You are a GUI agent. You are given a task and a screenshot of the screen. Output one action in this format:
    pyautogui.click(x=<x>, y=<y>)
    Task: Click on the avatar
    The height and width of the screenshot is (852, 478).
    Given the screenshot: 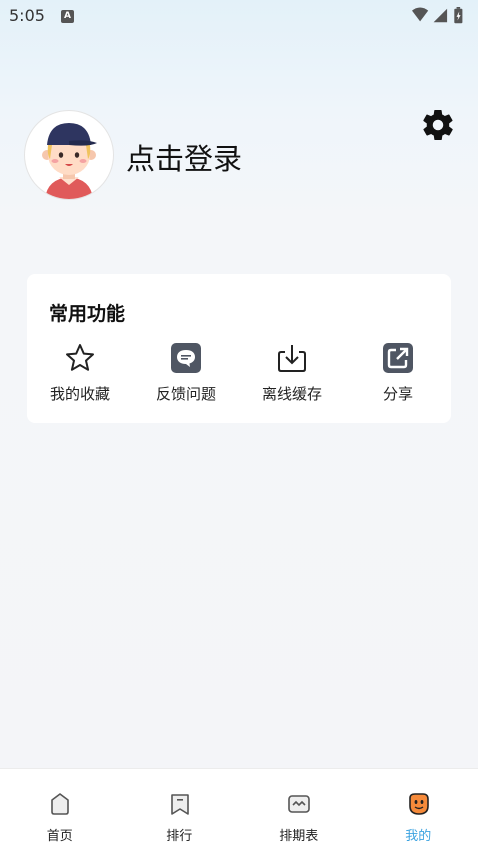 What is the action you would take?
    pyautogui.click(x=69, y=155)
    